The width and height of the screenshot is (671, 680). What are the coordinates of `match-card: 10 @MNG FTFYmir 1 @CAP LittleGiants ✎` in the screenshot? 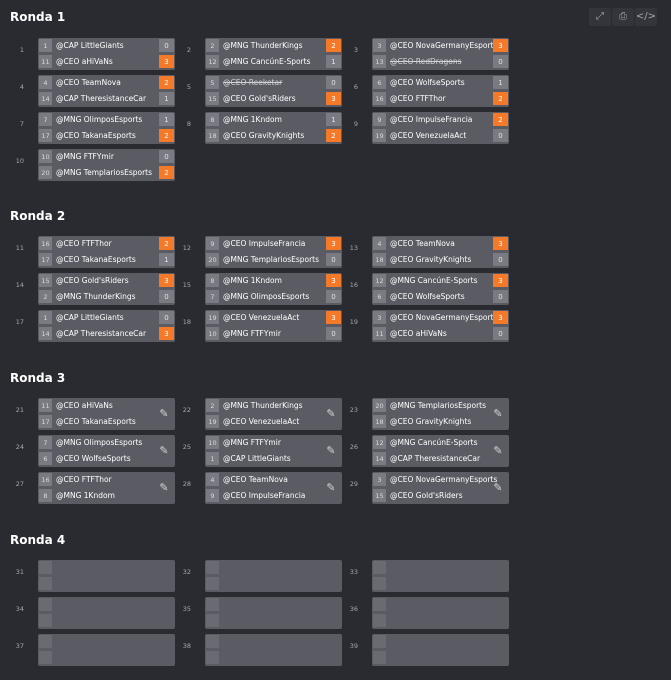 It's located at (273, 451).